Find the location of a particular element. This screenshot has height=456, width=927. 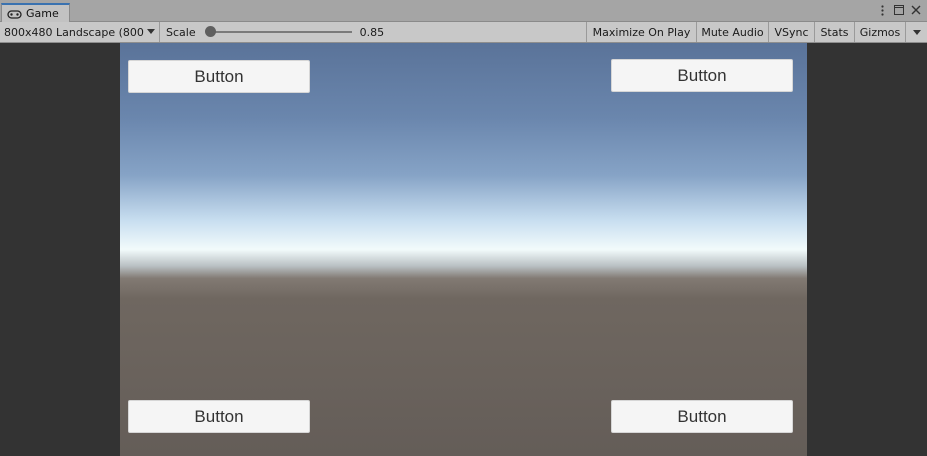

game-button-bottom-left: Button is located at coordinates (219, 416).